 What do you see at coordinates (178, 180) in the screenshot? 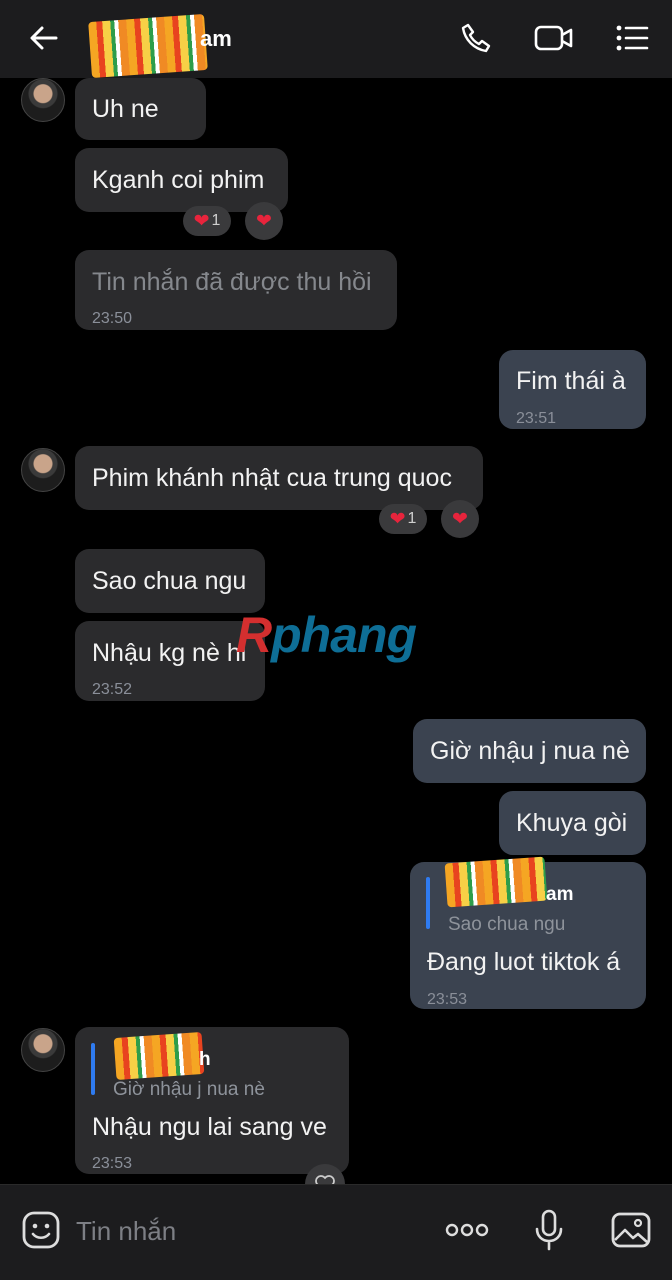
I see `message-text: Kganh coi phim` at bounding box center [178, 180].